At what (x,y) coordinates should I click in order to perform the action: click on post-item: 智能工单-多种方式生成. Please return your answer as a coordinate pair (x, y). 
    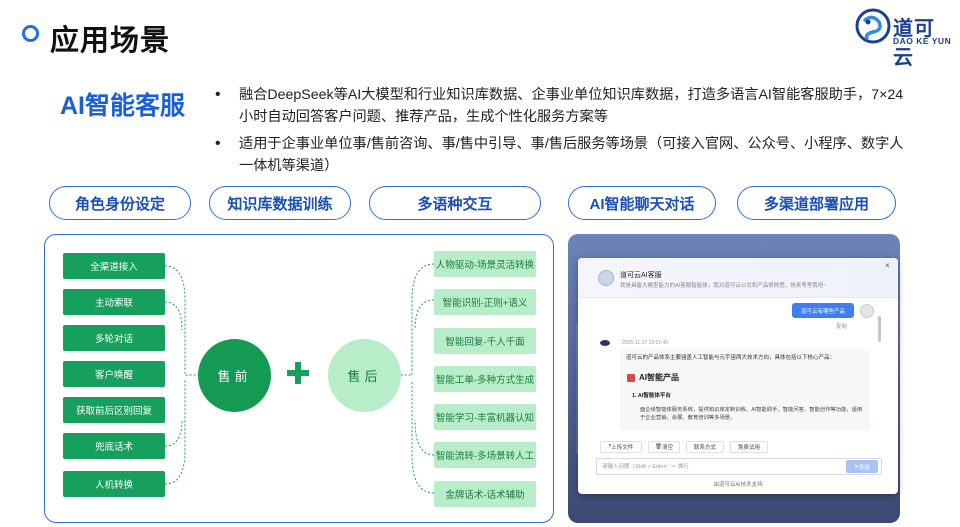
    Looking at the image, I should click on (485, 379).